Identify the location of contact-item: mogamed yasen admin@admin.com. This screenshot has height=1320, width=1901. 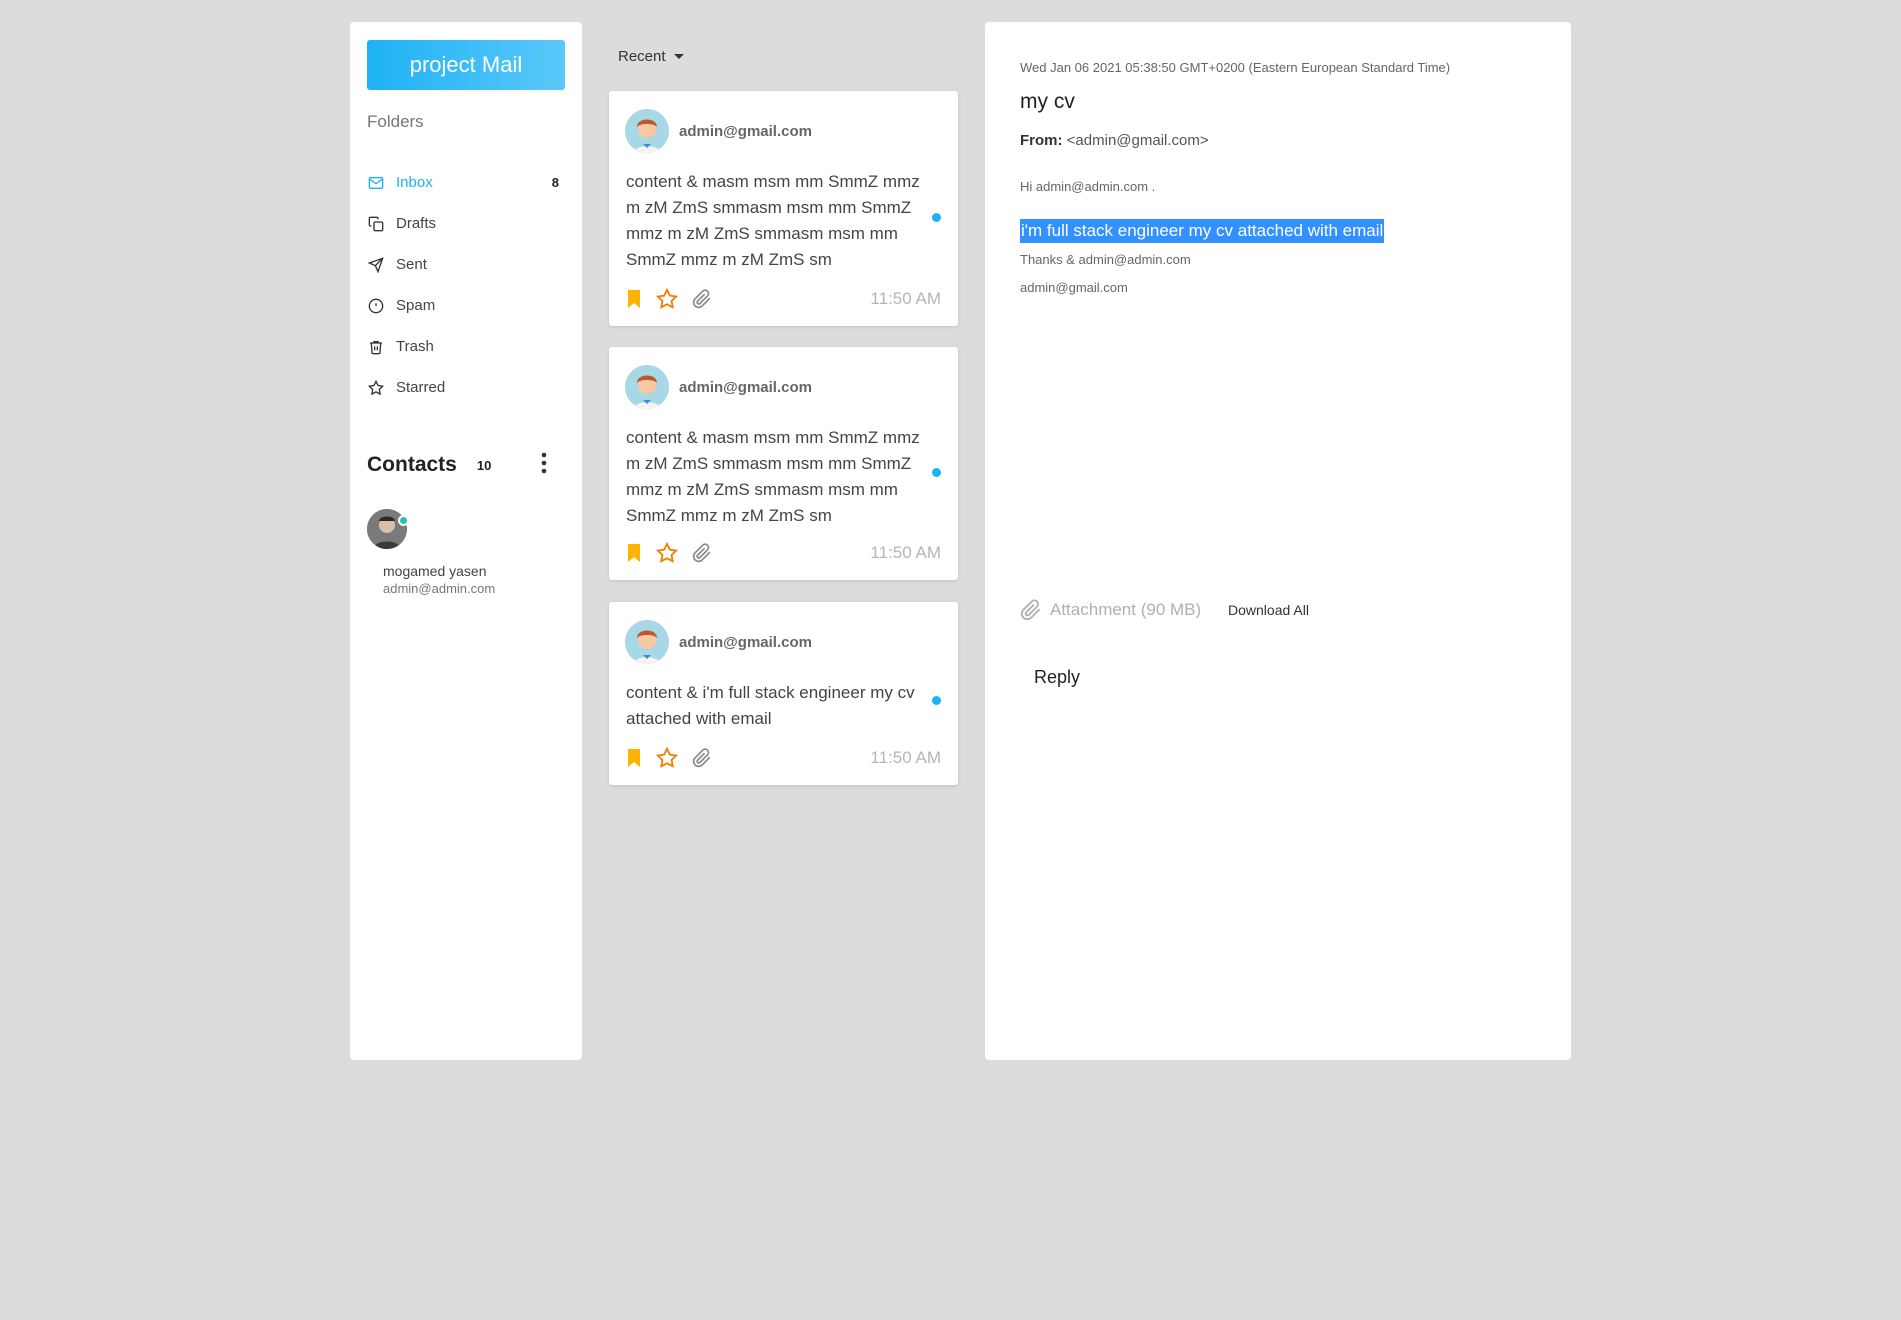
(466, 552).